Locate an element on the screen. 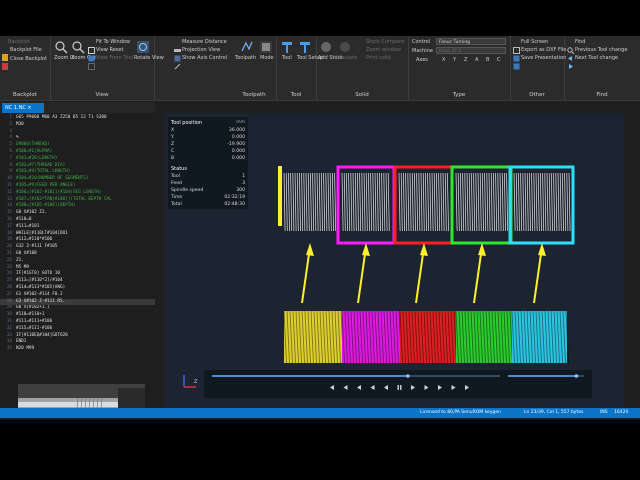 This screenshot has height=480, width=640. code-line: 5 O9000(THREAD) is located at coordinates (77, 145).